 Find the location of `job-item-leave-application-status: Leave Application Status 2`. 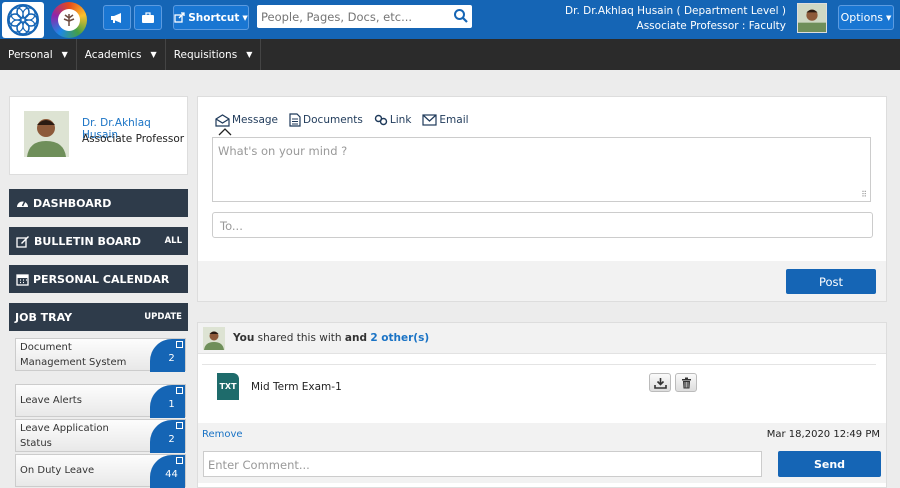

job-item-leave-application-status: Leave Application Status 2 is located at coordinates (100, 436).